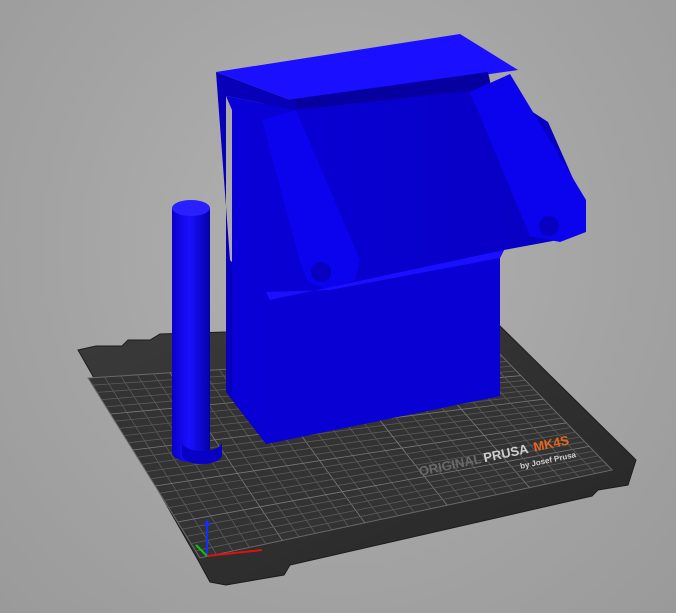 The width and height of the screenshot is (676, 613). I want to click on cylinder-top, so click(191, 208).